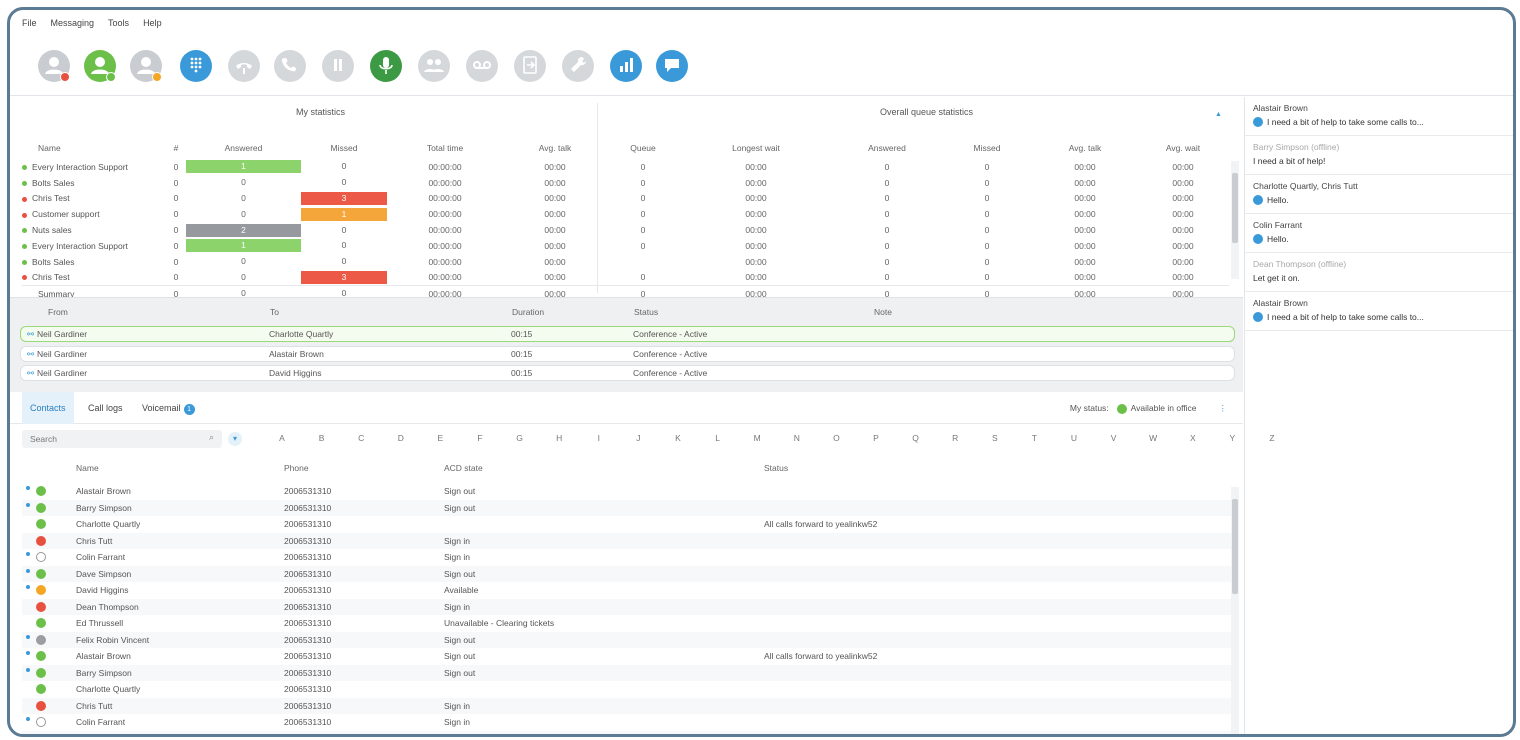  I want to click on contact-status: All calls forward to yealinkw52, so click(821, 524).